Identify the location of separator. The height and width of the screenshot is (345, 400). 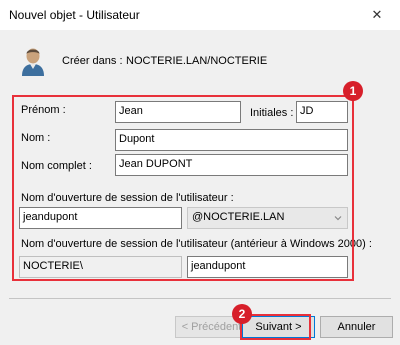
(200, 298).